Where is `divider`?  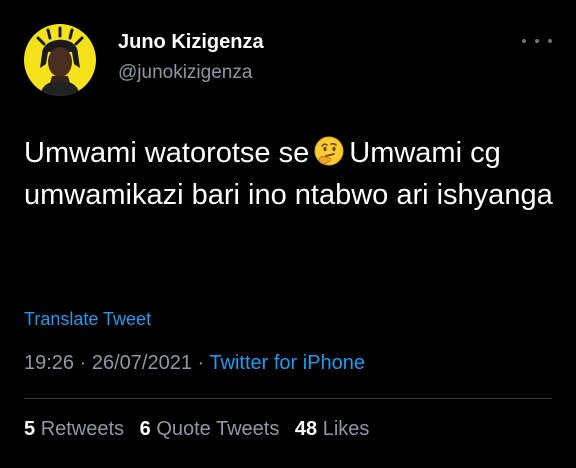
divider is located at coordinates (288, 398).